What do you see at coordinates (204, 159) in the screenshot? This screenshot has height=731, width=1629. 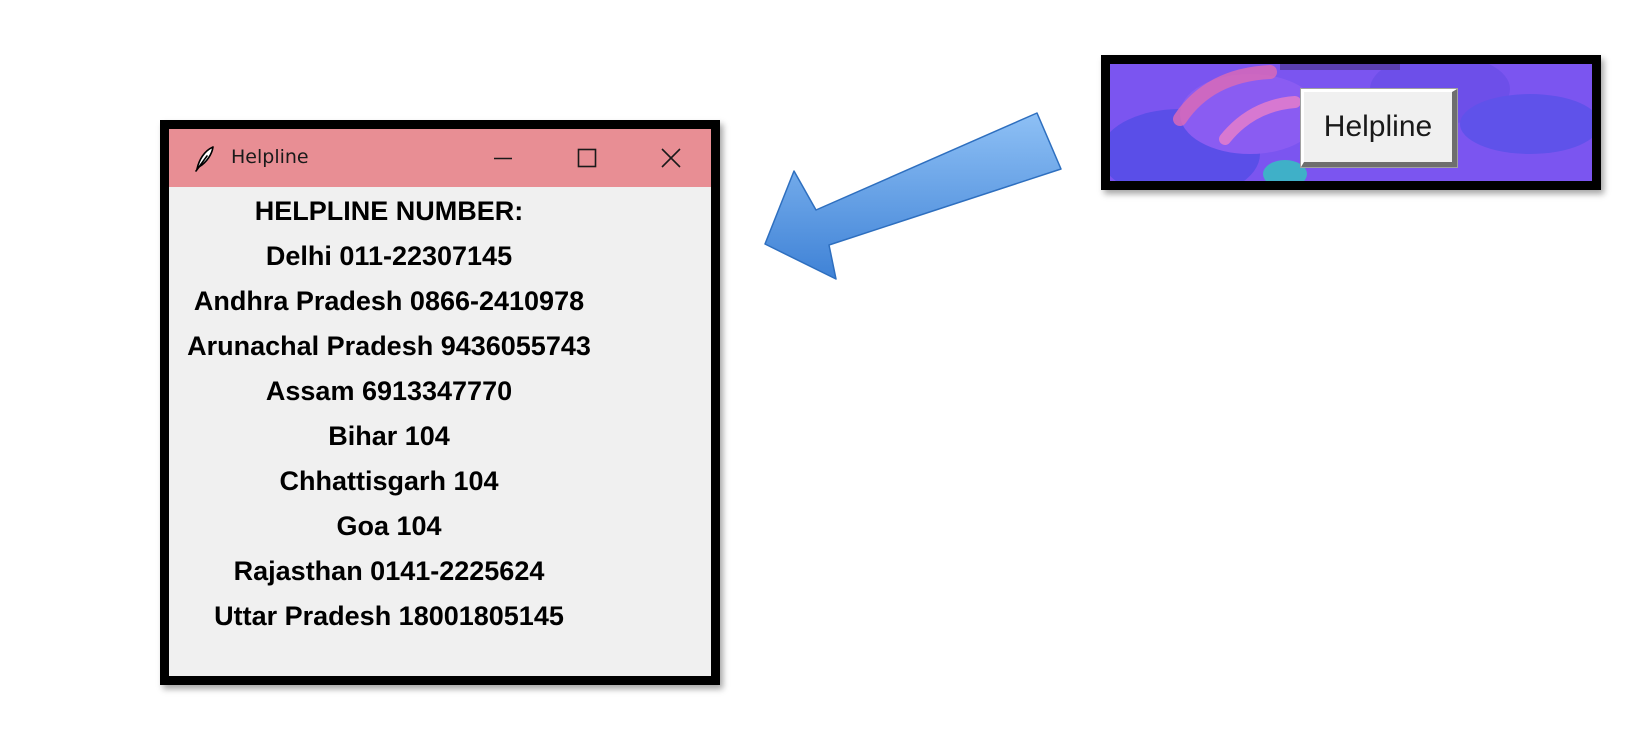 I see `feather-icon` at bounding box center [204, 159].